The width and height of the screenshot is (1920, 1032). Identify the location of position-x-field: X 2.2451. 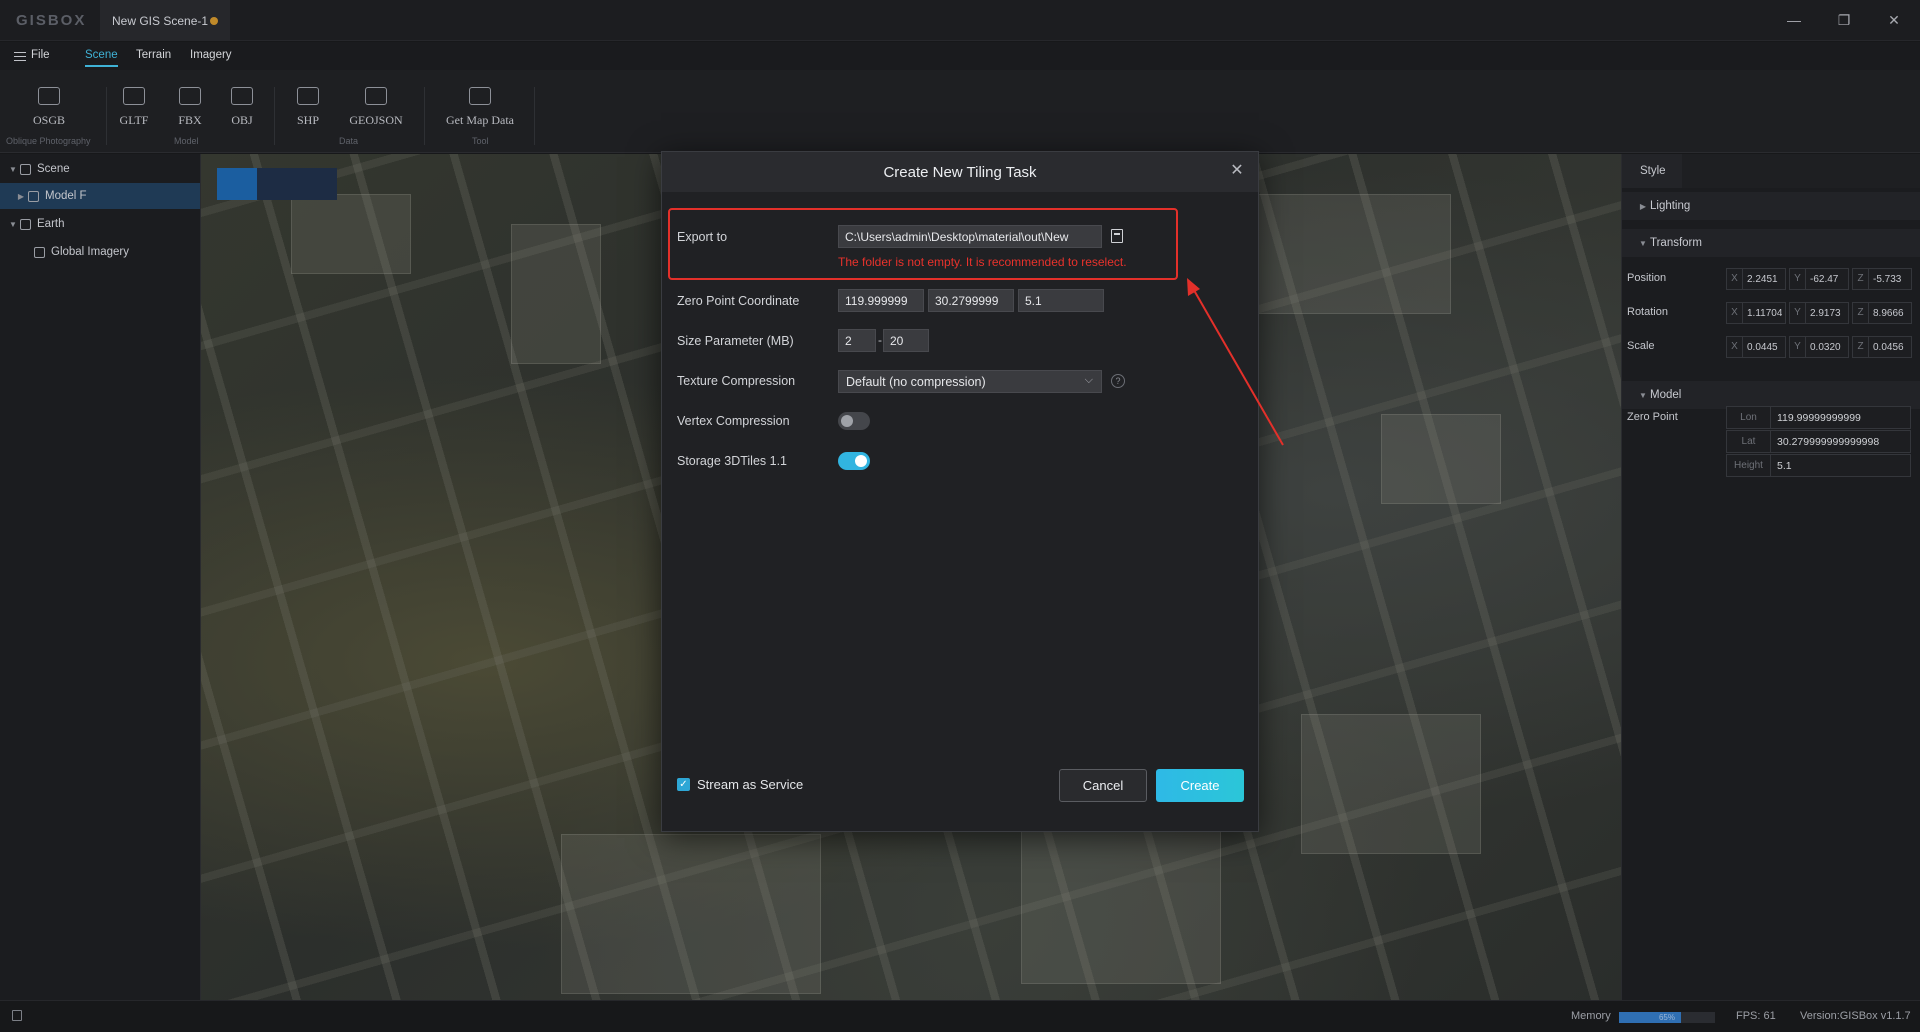
(1756, 279).